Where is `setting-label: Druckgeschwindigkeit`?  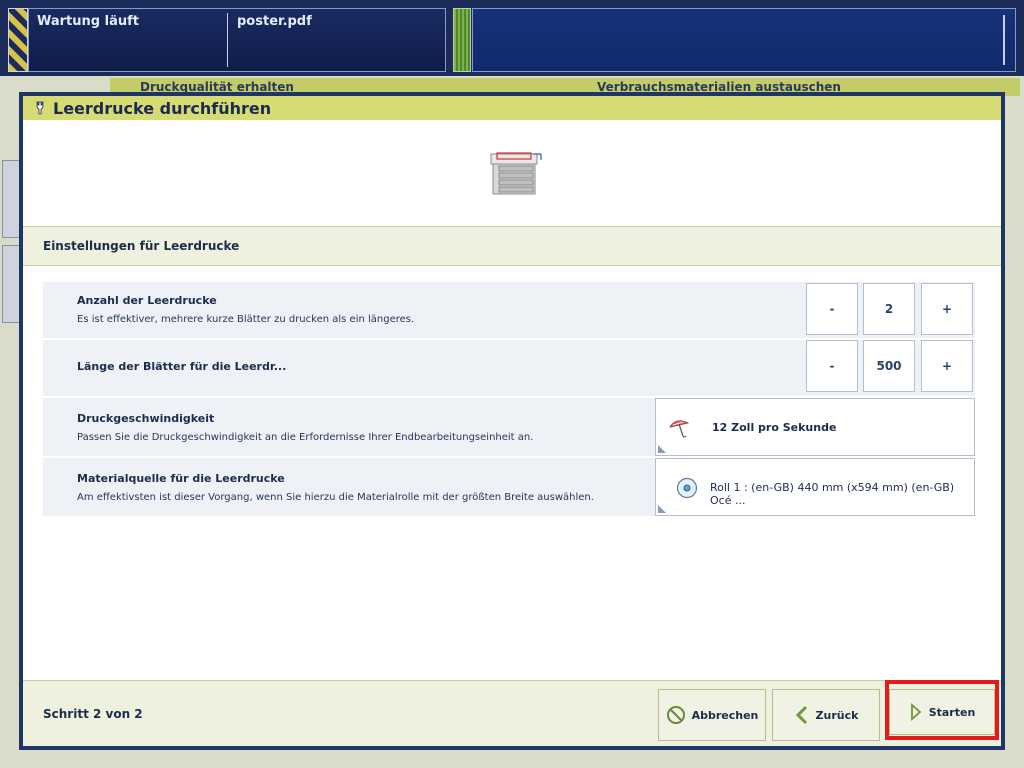
setting-label: Druckgeschwindigkeit is located at coordinates (146, 418).